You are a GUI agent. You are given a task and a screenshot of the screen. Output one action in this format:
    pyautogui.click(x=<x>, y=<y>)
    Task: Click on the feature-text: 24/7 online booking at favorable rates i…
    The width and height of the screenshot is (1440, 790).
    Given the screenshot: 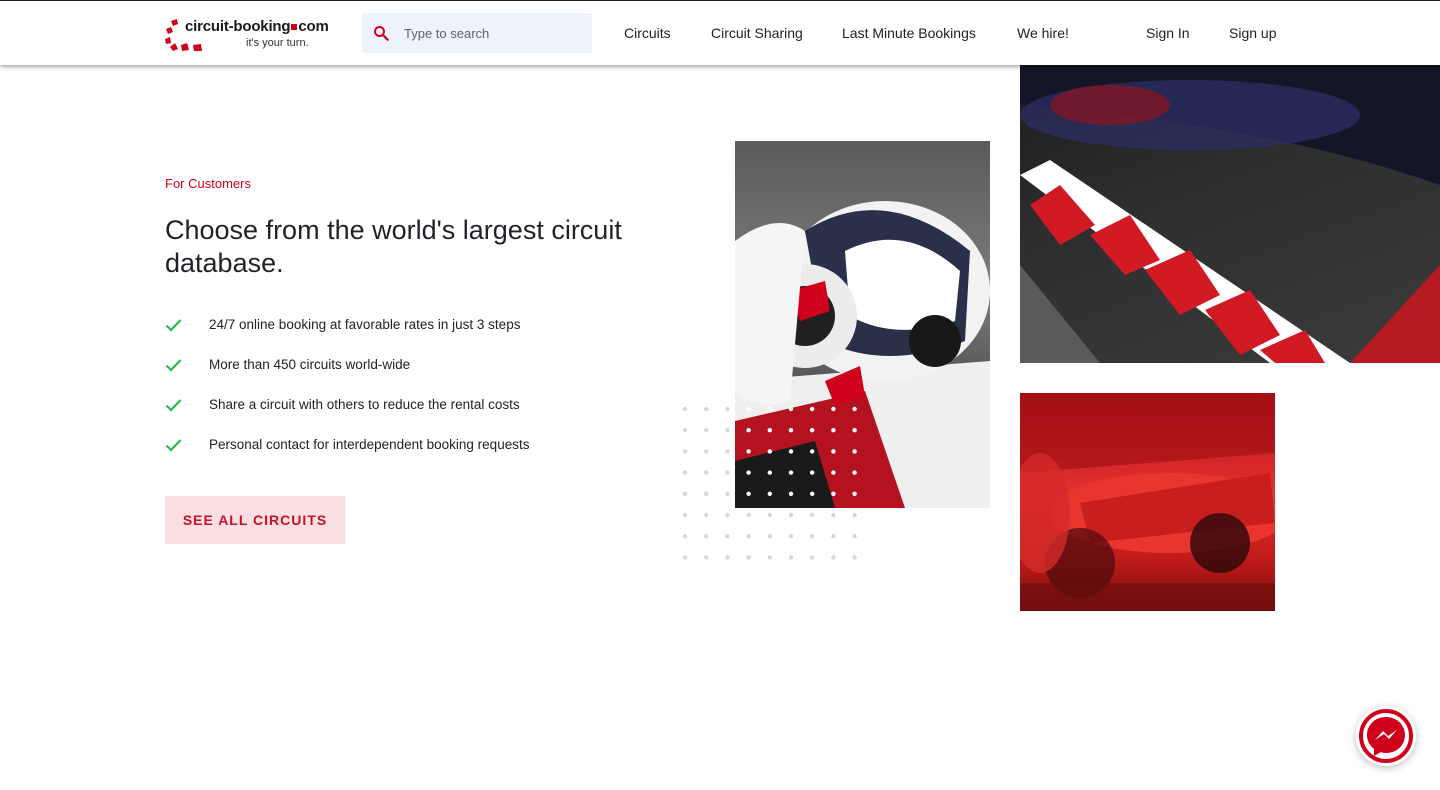 What is the action you would take?
    pyautogui.click(x=365, y=324)
    